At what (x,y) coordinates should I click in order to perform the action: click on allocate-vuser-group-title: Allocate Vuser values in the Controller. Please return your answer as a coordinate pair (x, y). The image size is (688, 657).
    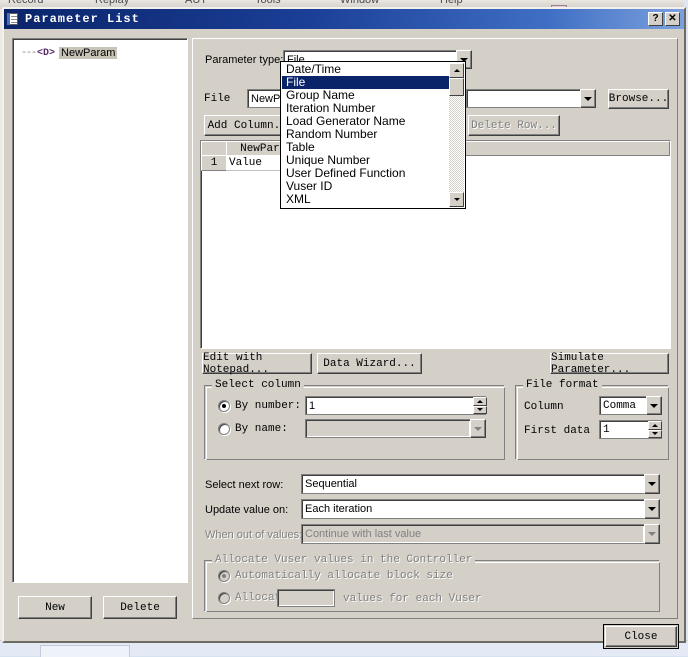
    Looking at the image, I should click on (344, 560).